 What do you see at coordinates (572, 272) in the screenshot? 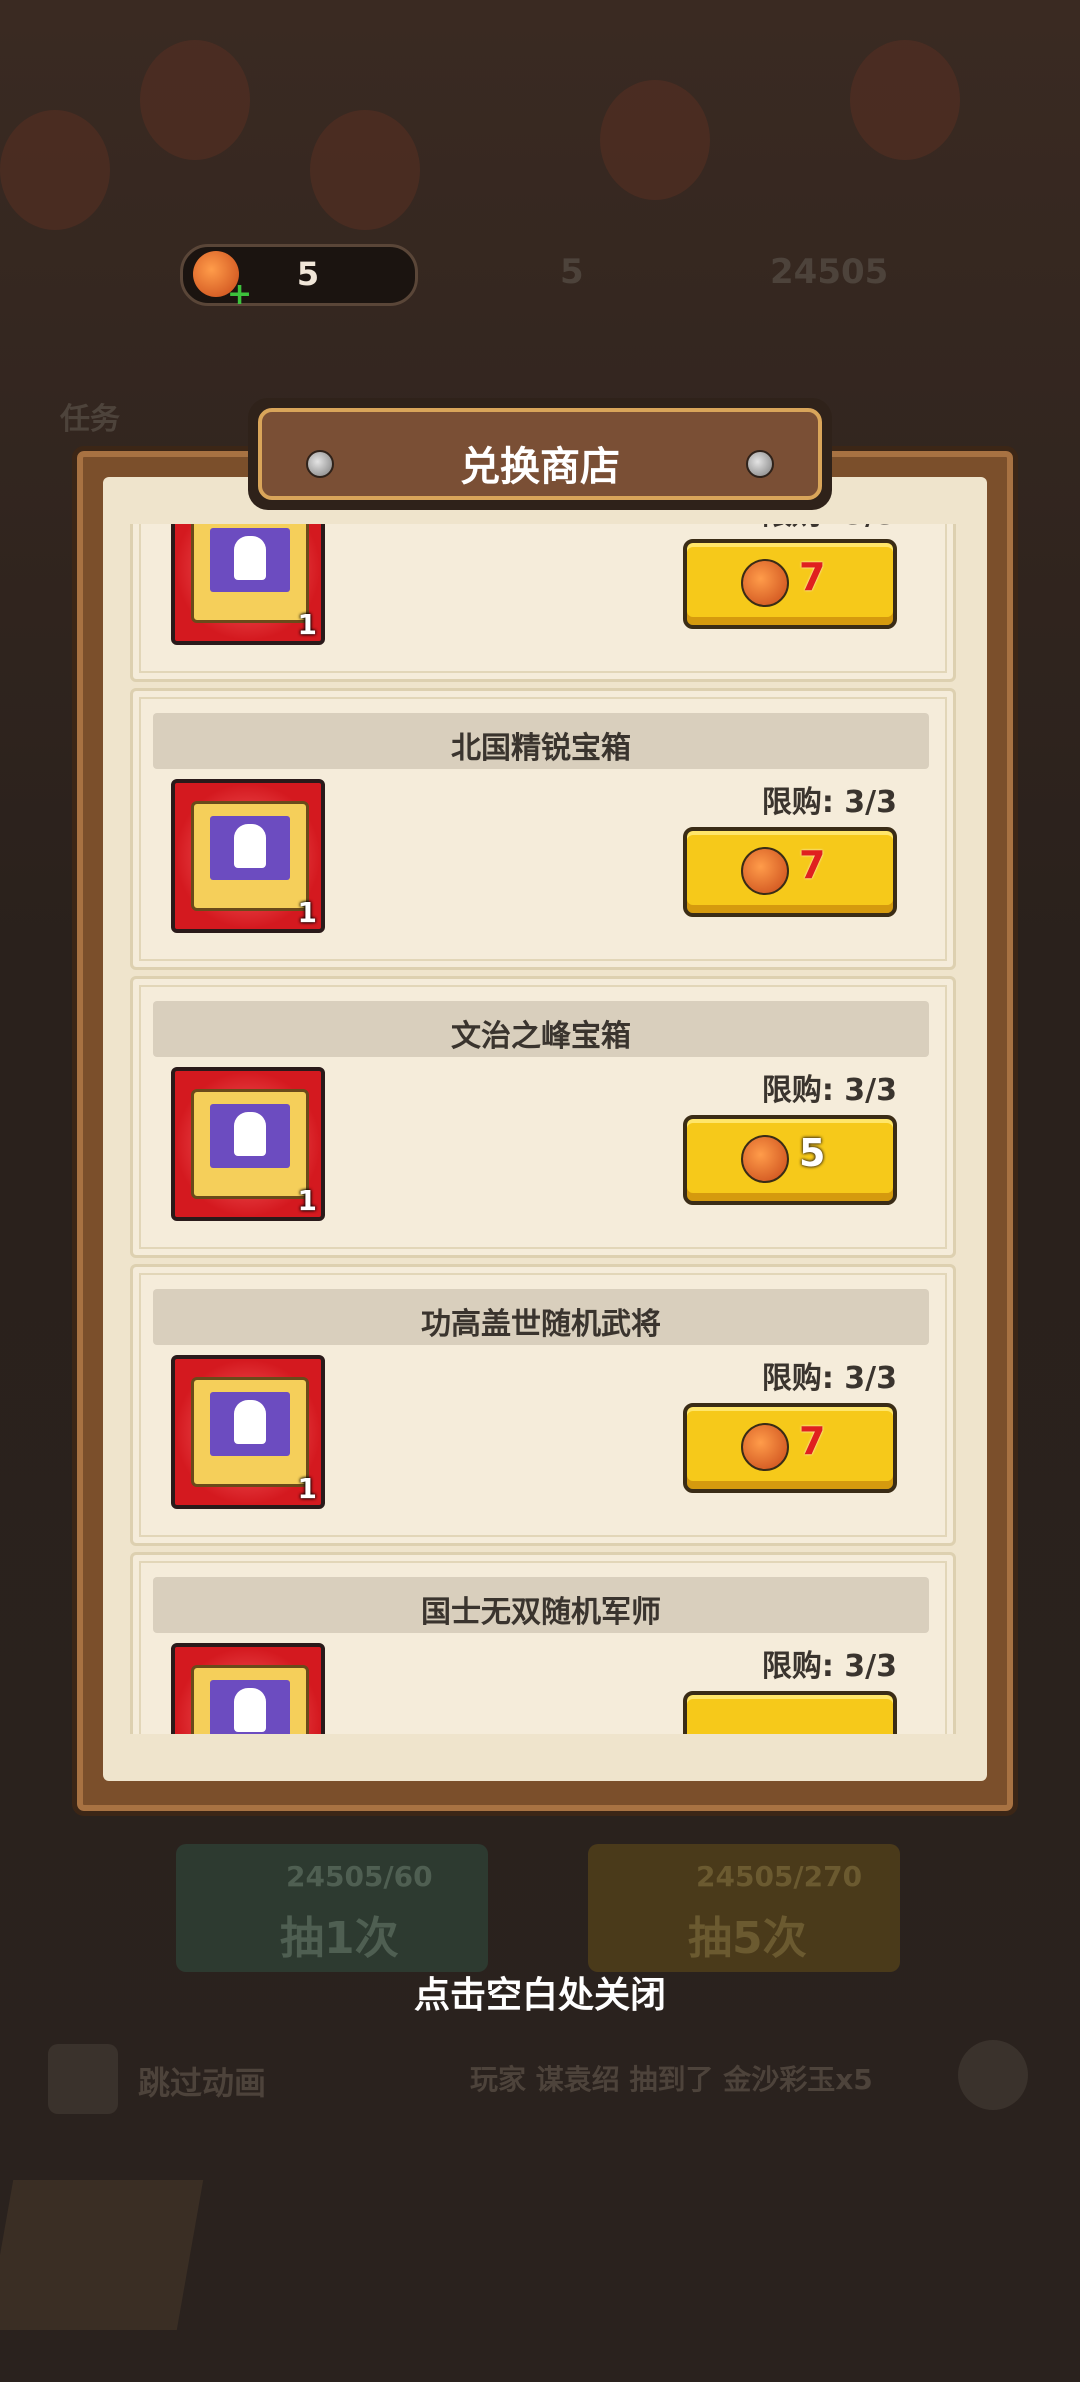
I see `dim-gem-count: 5` at bounding box center [572, 272].